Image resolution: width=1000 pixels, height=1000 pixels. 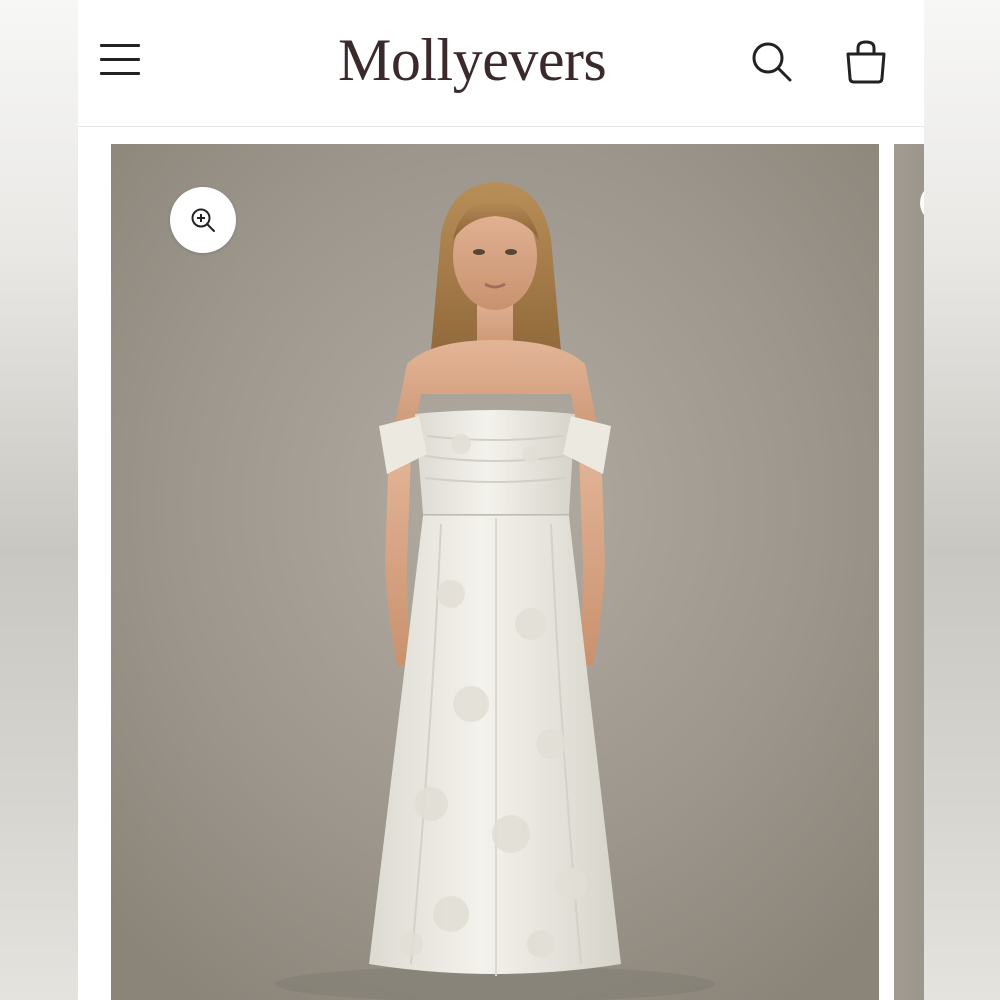 What do you see at coordinates (39, 500) in the screenshot?
I see `left-margin` at bounding box center [39, 500].